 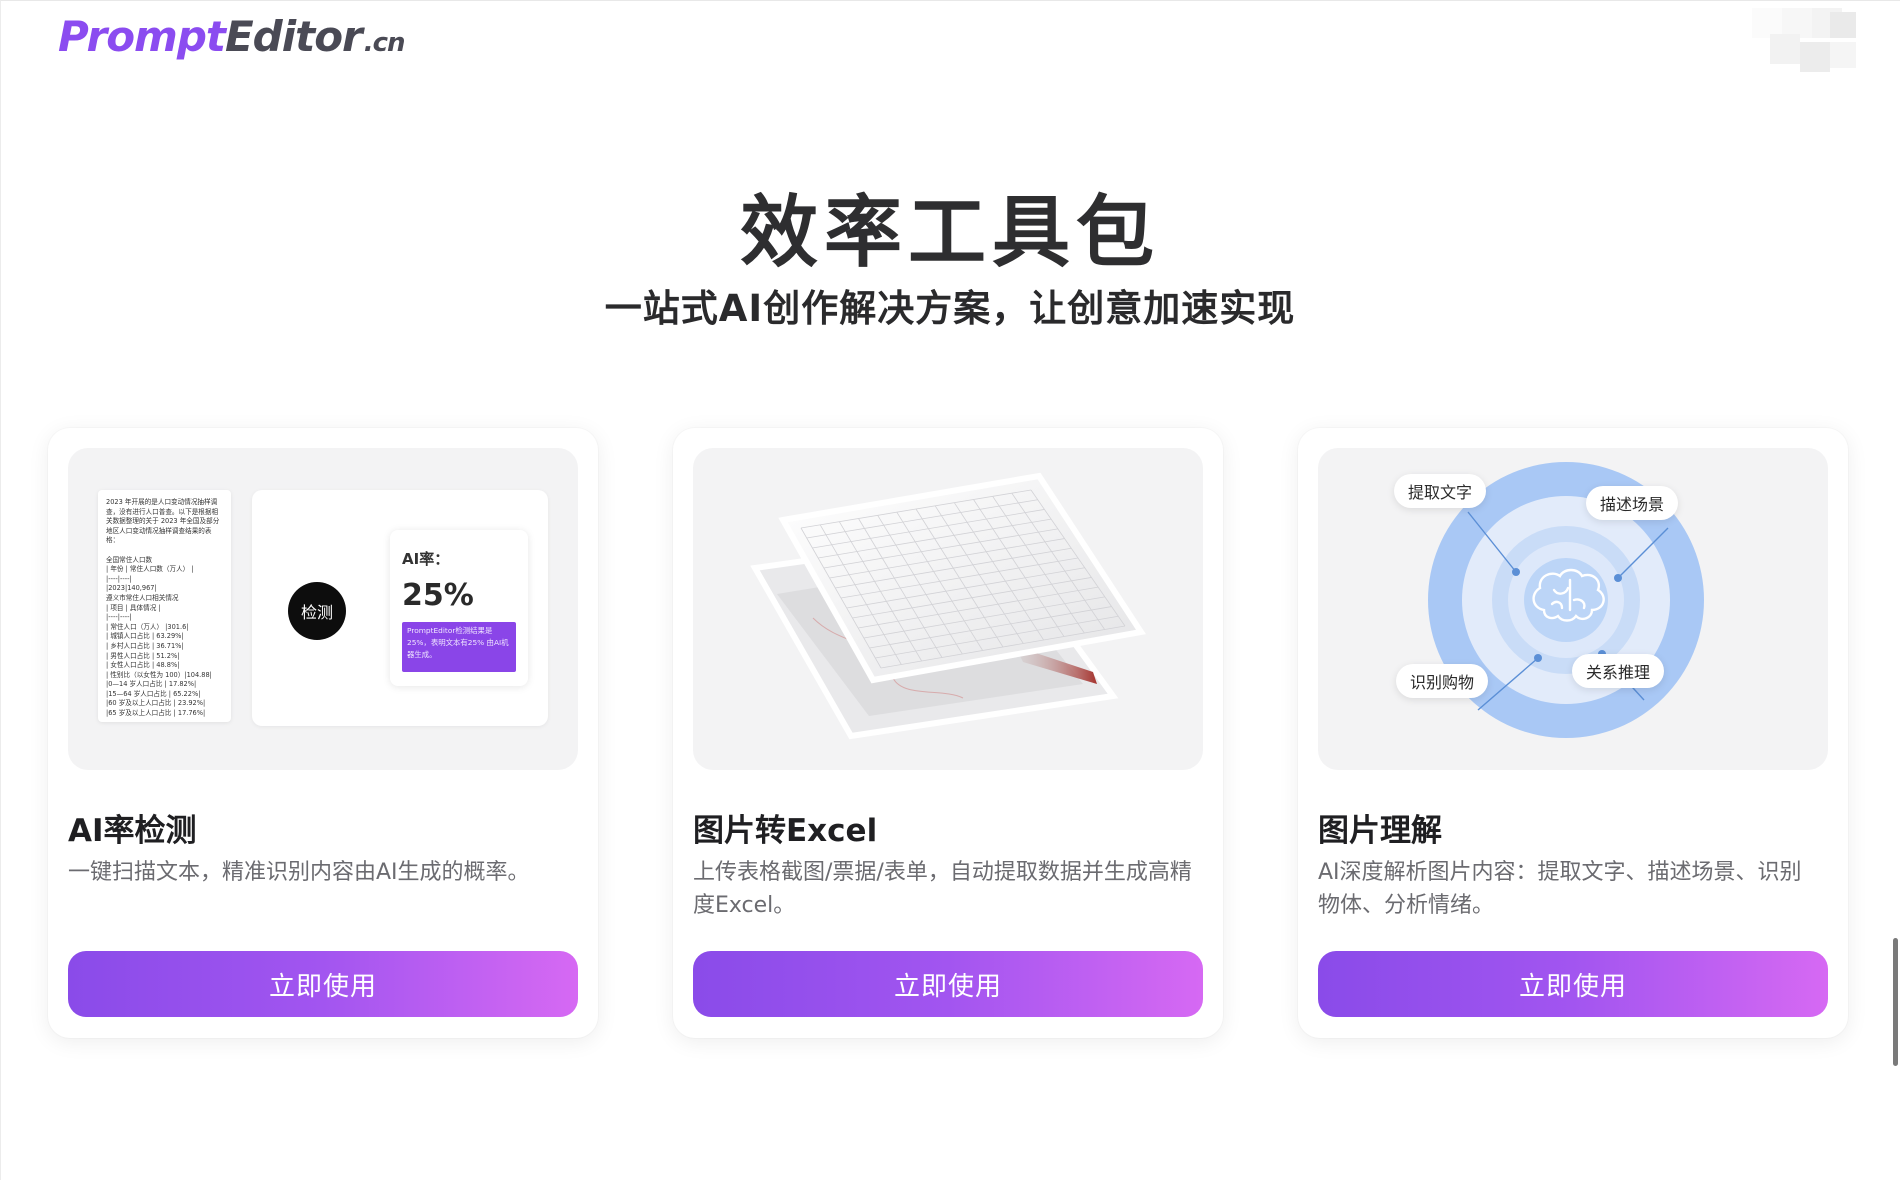 I want to click on use-now-button-ai-detect: 立即使用, so click(x=323, y=984).